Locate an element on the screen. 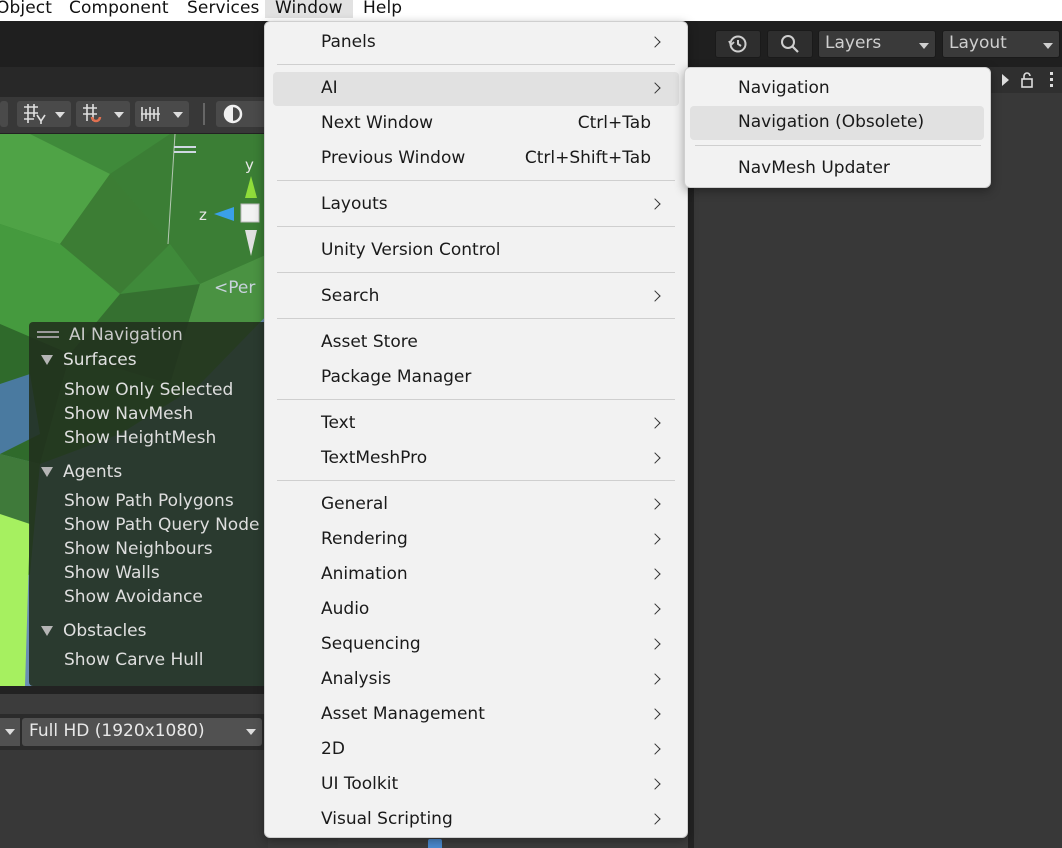  increment-snap-button is located at coordinates (103, 114).